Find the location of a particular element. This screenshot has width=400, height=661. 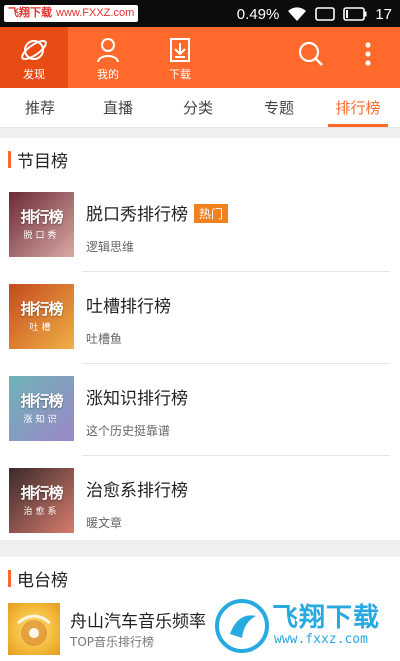

ranking-row-roast: 排行榜 吐槽 吐槽排行榜 吐槽鱼 is located at coordinates (200, 318).